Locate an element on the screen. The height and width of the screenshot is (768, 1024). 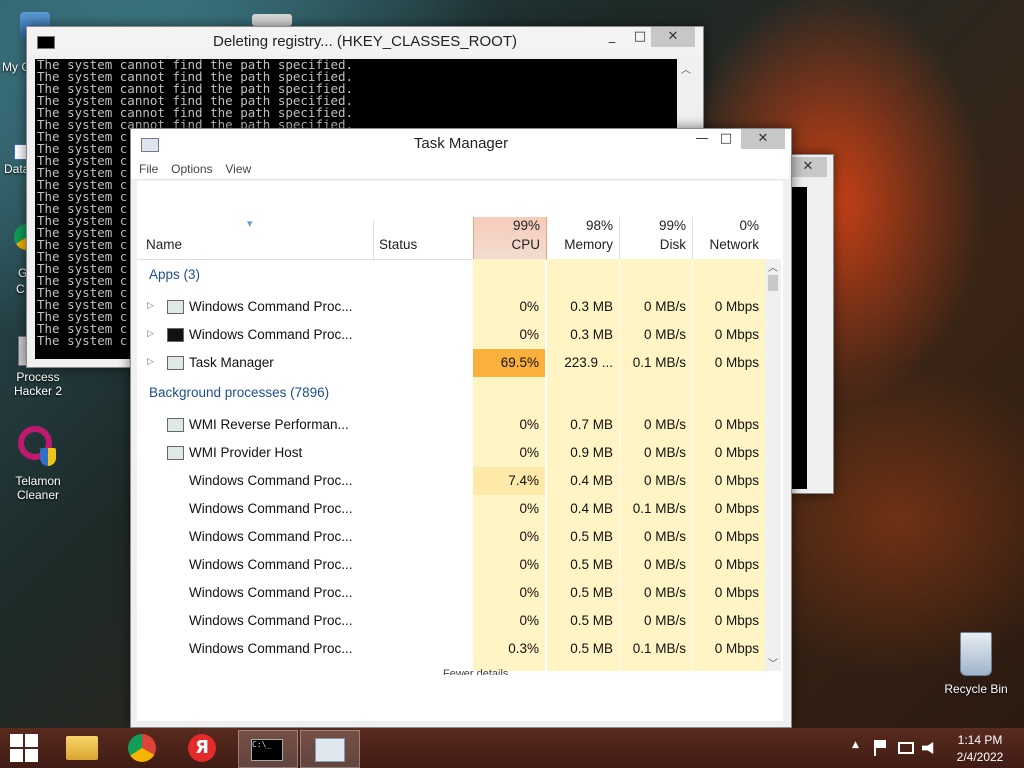
group-background: Background processes (7896) is located at coordinates (451, 394).